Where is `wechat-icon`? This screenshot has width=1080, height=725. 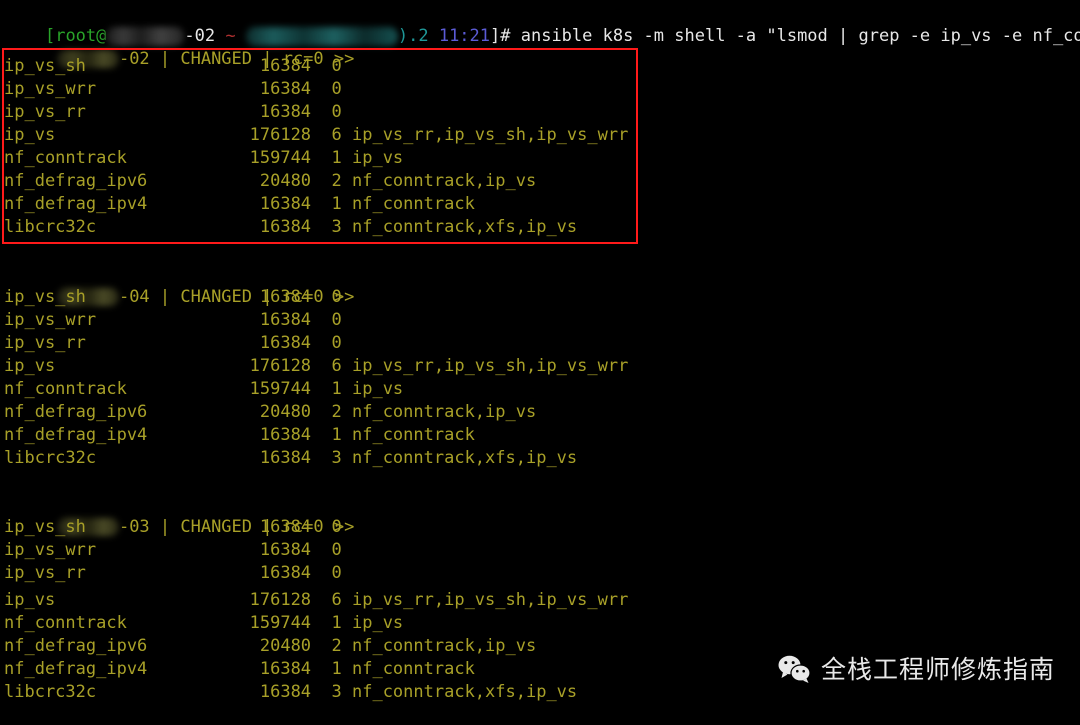
wechat-icon is located at coordinates (795, 669).